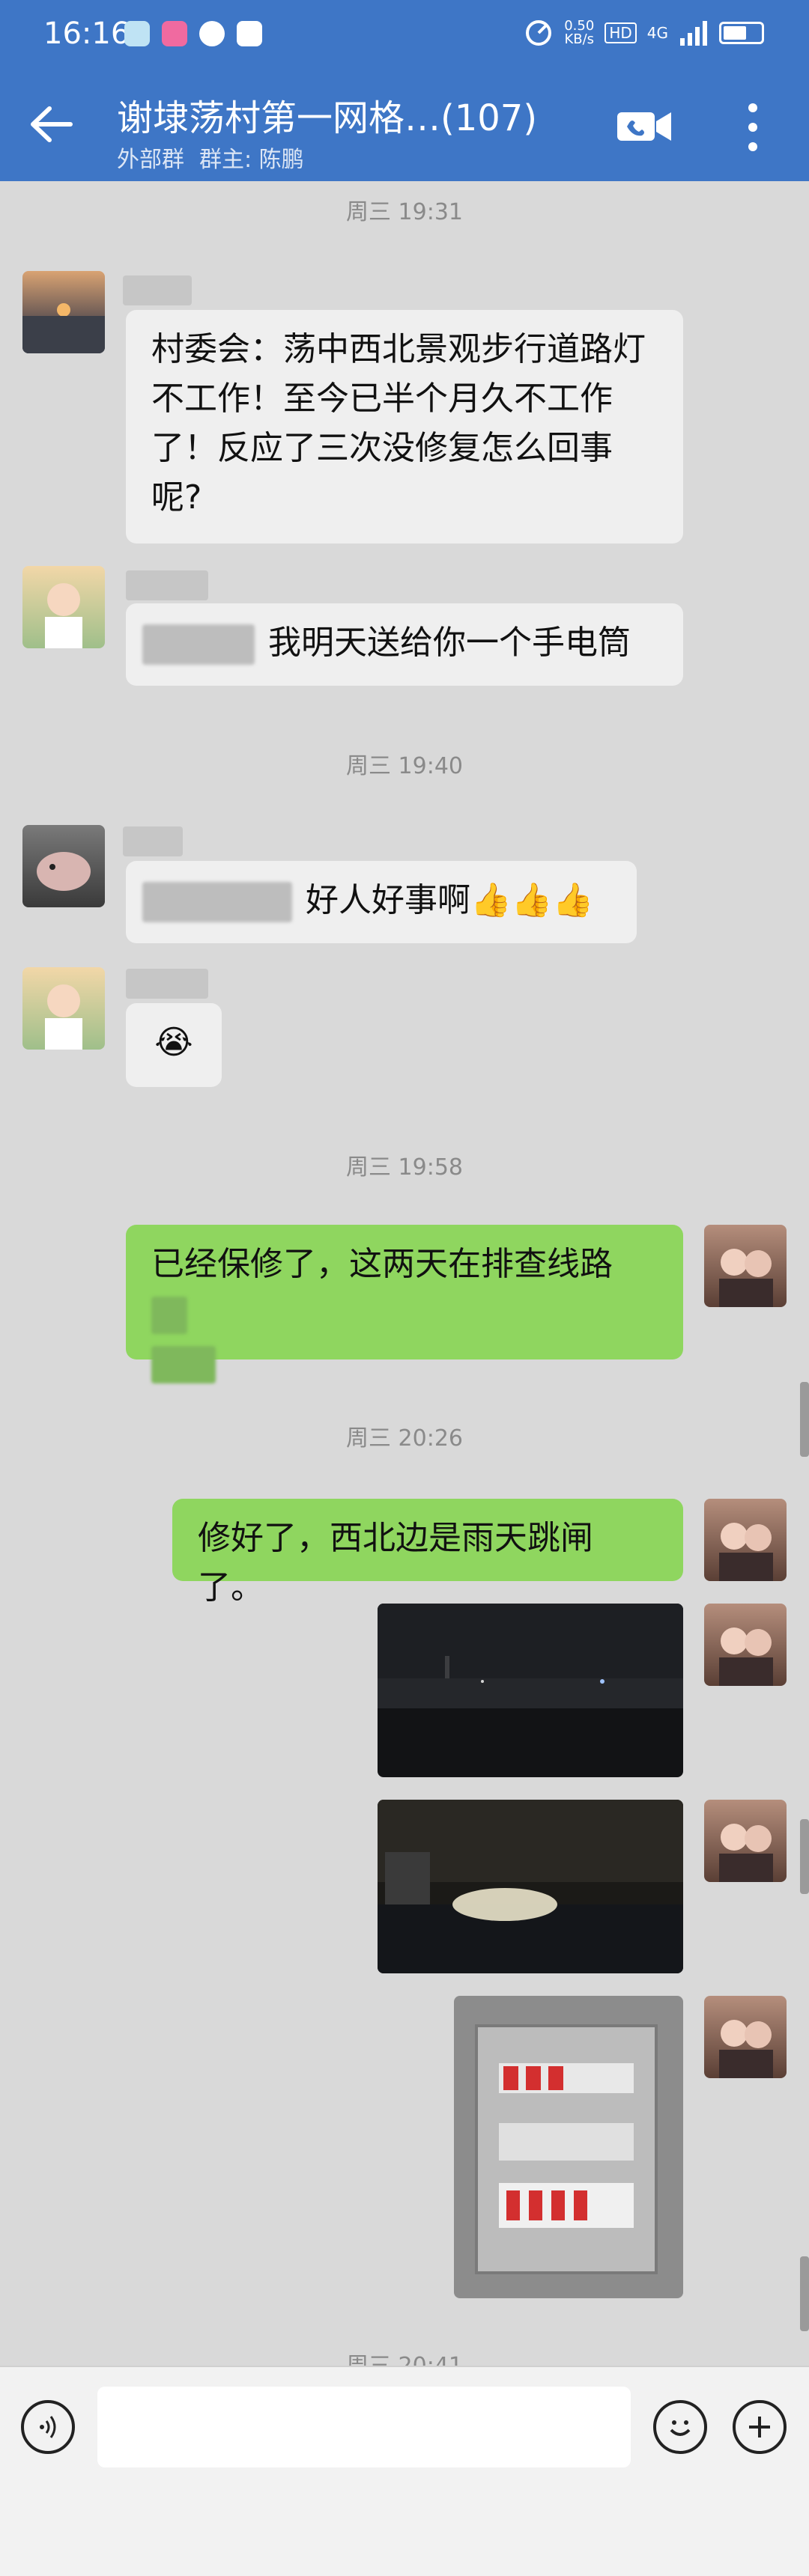 This screenshot has height=2576, width=809. I want to click on message-bubble: 😭, so click(174, 1045).